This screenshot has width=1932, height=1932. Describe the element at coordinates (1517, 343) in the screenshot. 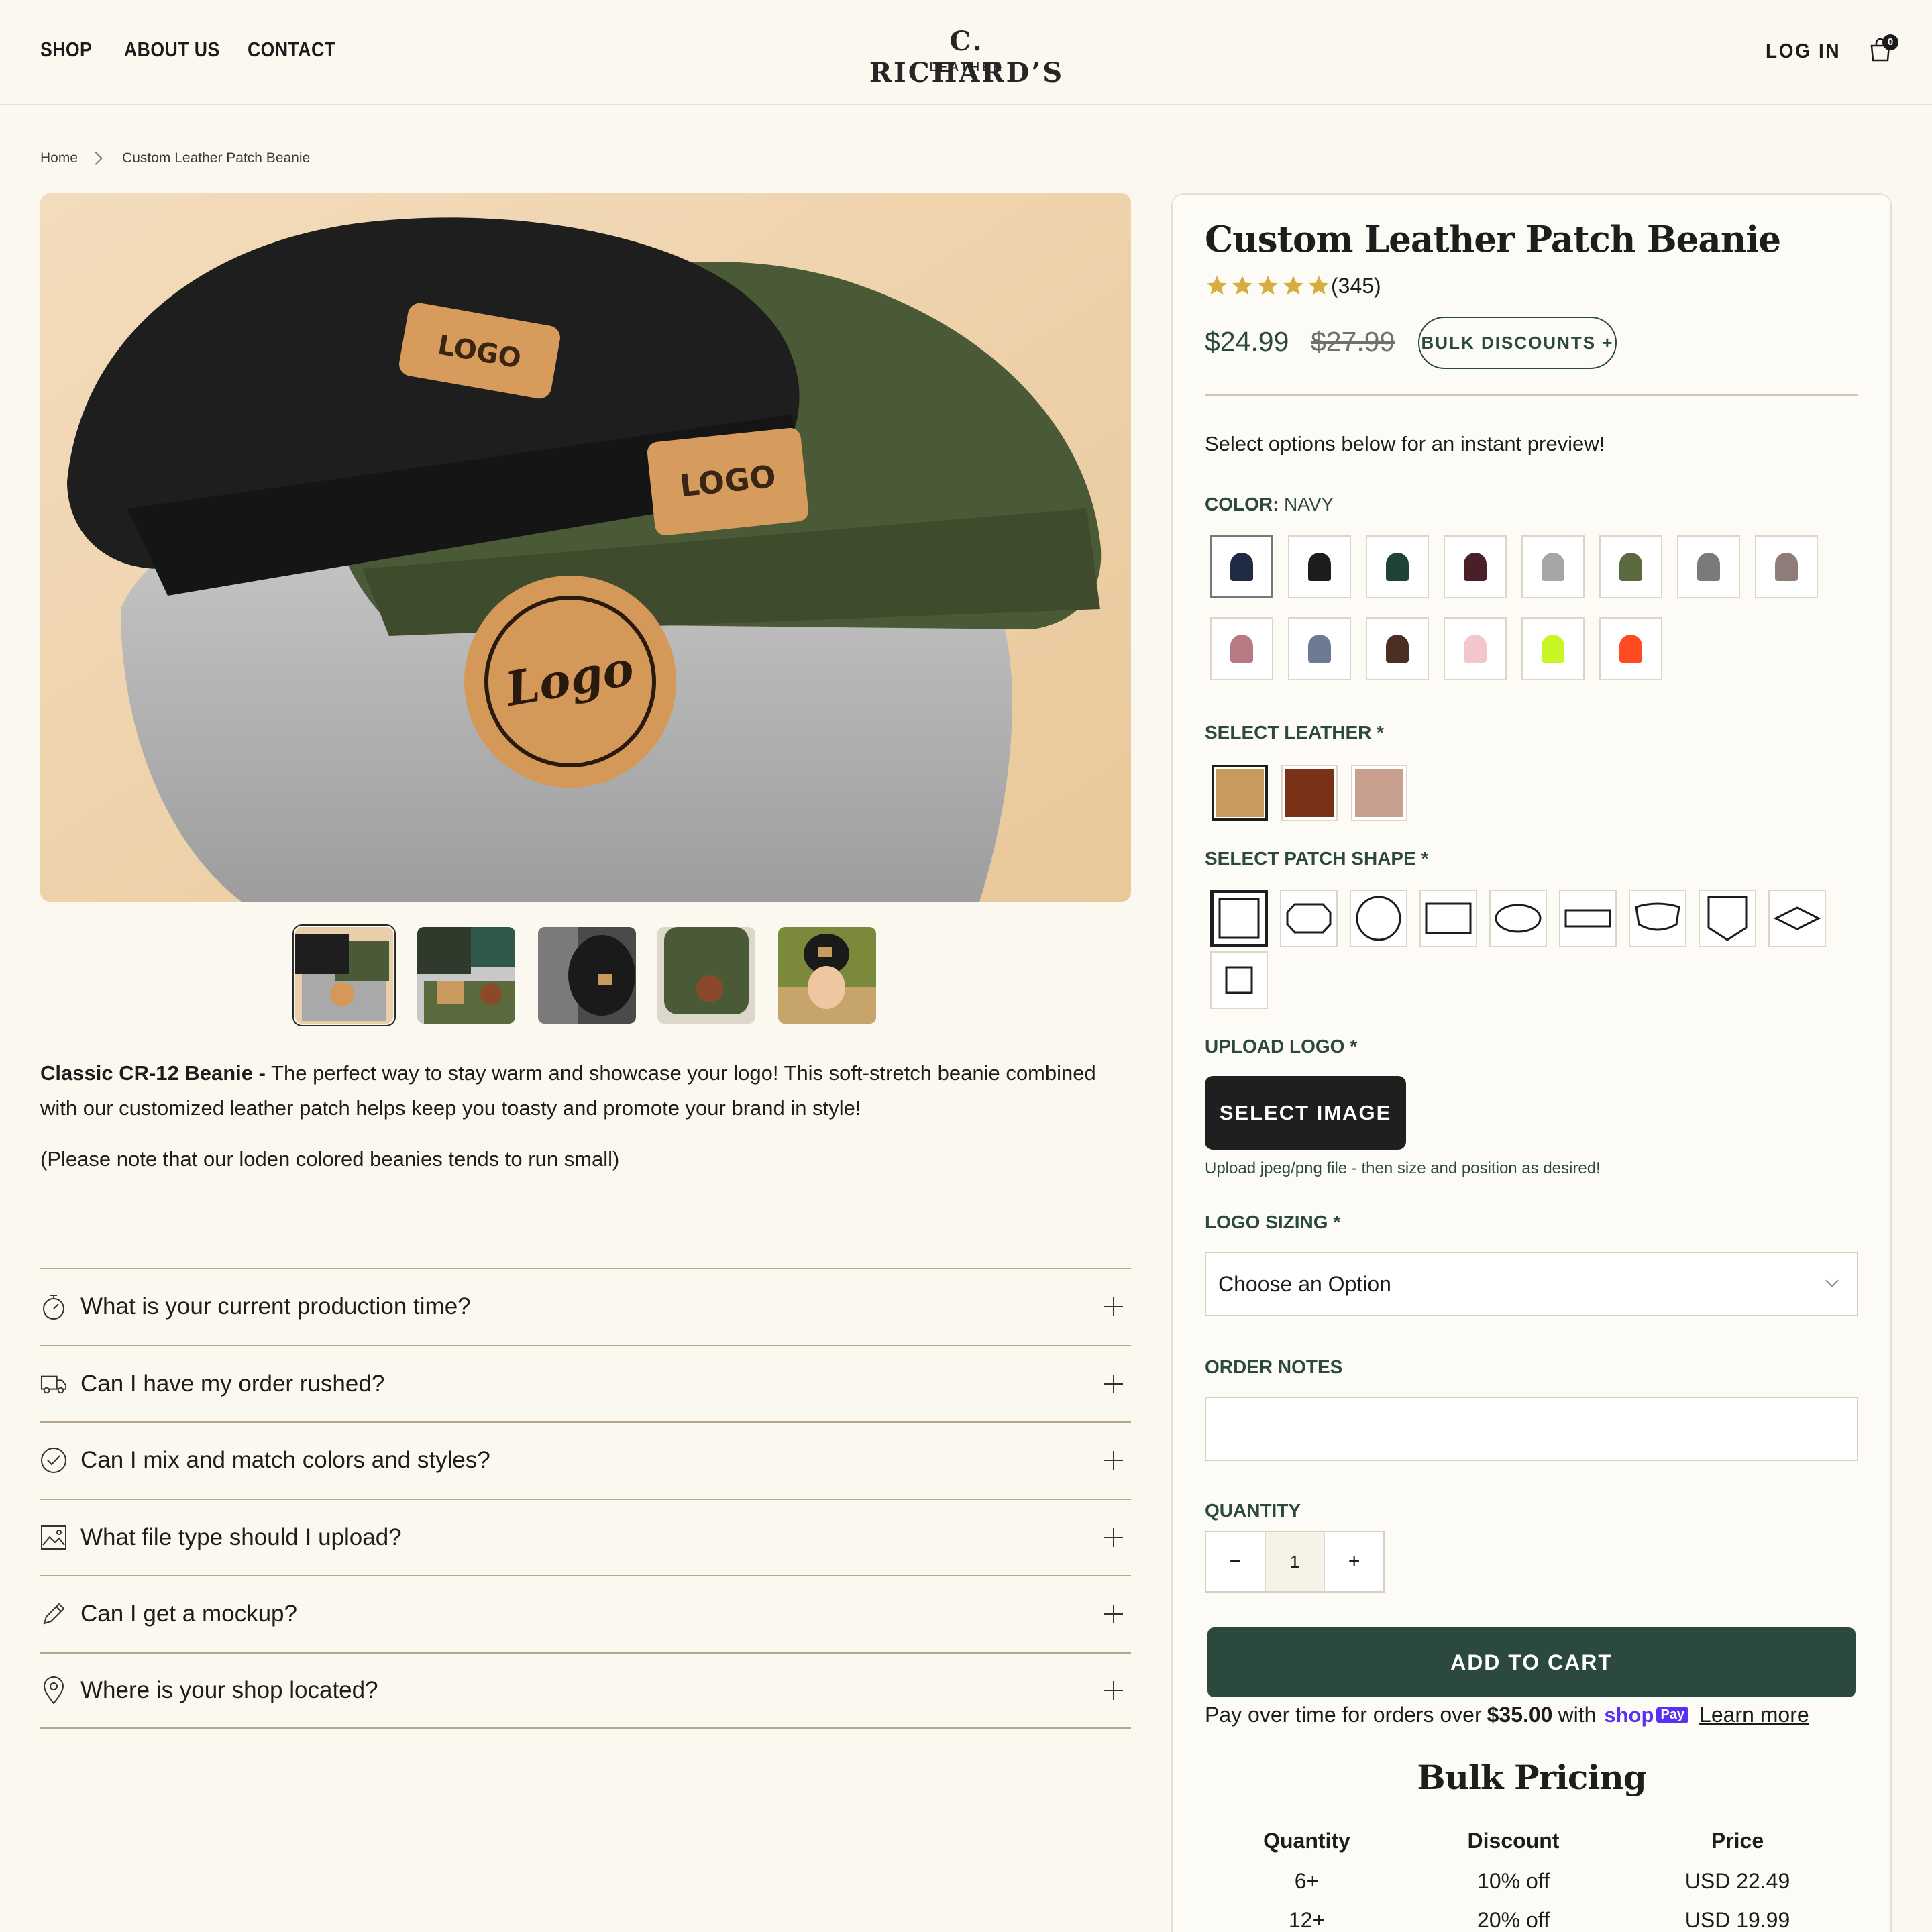

I see `bulk-discounts-button: BULK DISCOUNTS +` at that location.